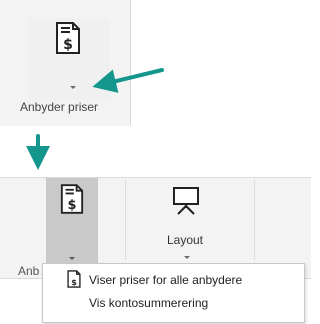 Image resolution: width=320 pixels, height=324 pixels. I want to click on presentation-easel-icon, so click(186, 201).